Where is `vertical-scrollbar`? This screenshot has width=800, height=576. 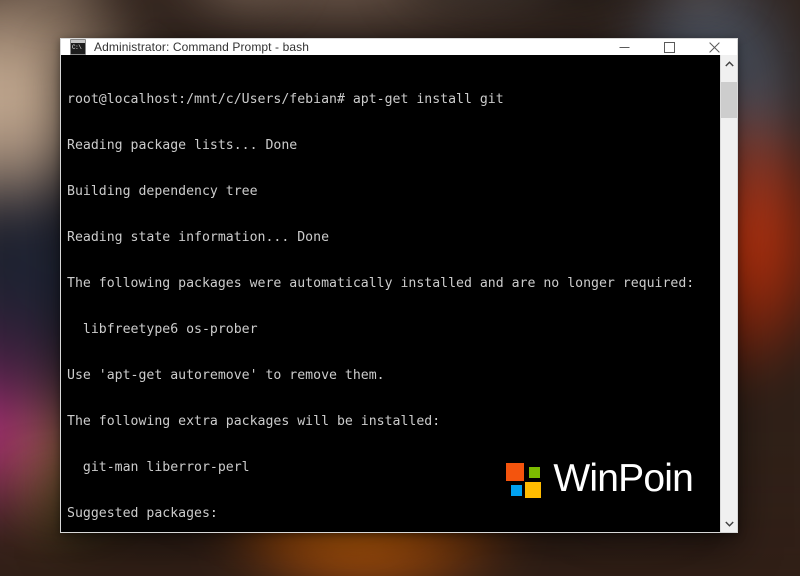 vertical-scrollbar is located at coordinates (728, 293).